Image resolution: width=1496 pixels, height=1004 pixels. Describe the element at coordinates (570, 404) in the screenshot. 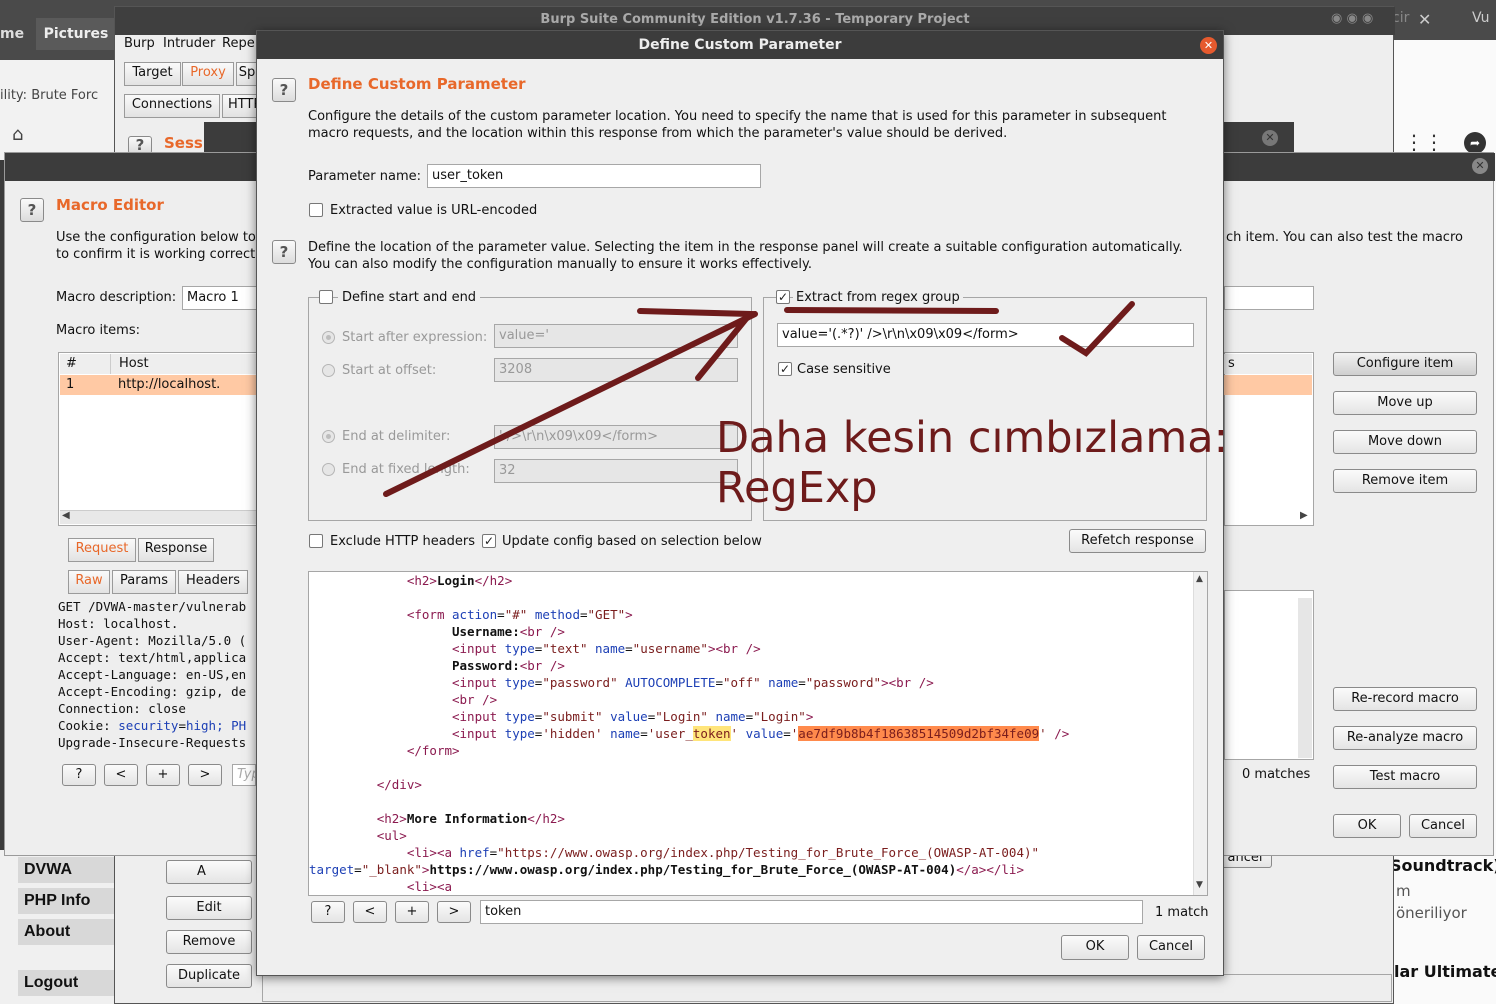

I see `annotation-arrow-line` at that location.